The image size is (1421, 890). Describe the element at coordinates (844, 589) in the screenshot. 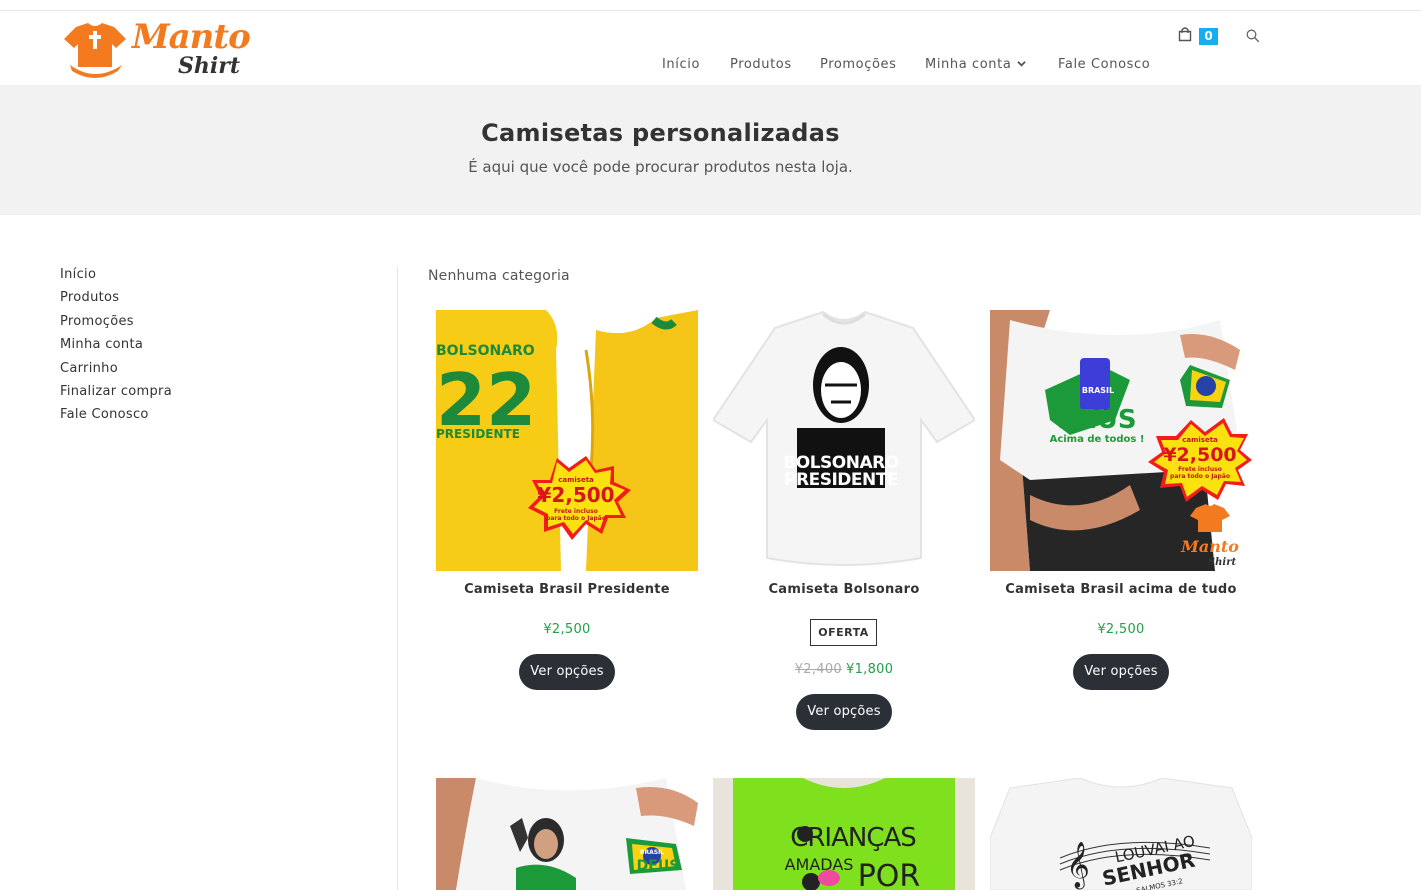

I see `product-title: Camiseta Bolsonaro` at that location.